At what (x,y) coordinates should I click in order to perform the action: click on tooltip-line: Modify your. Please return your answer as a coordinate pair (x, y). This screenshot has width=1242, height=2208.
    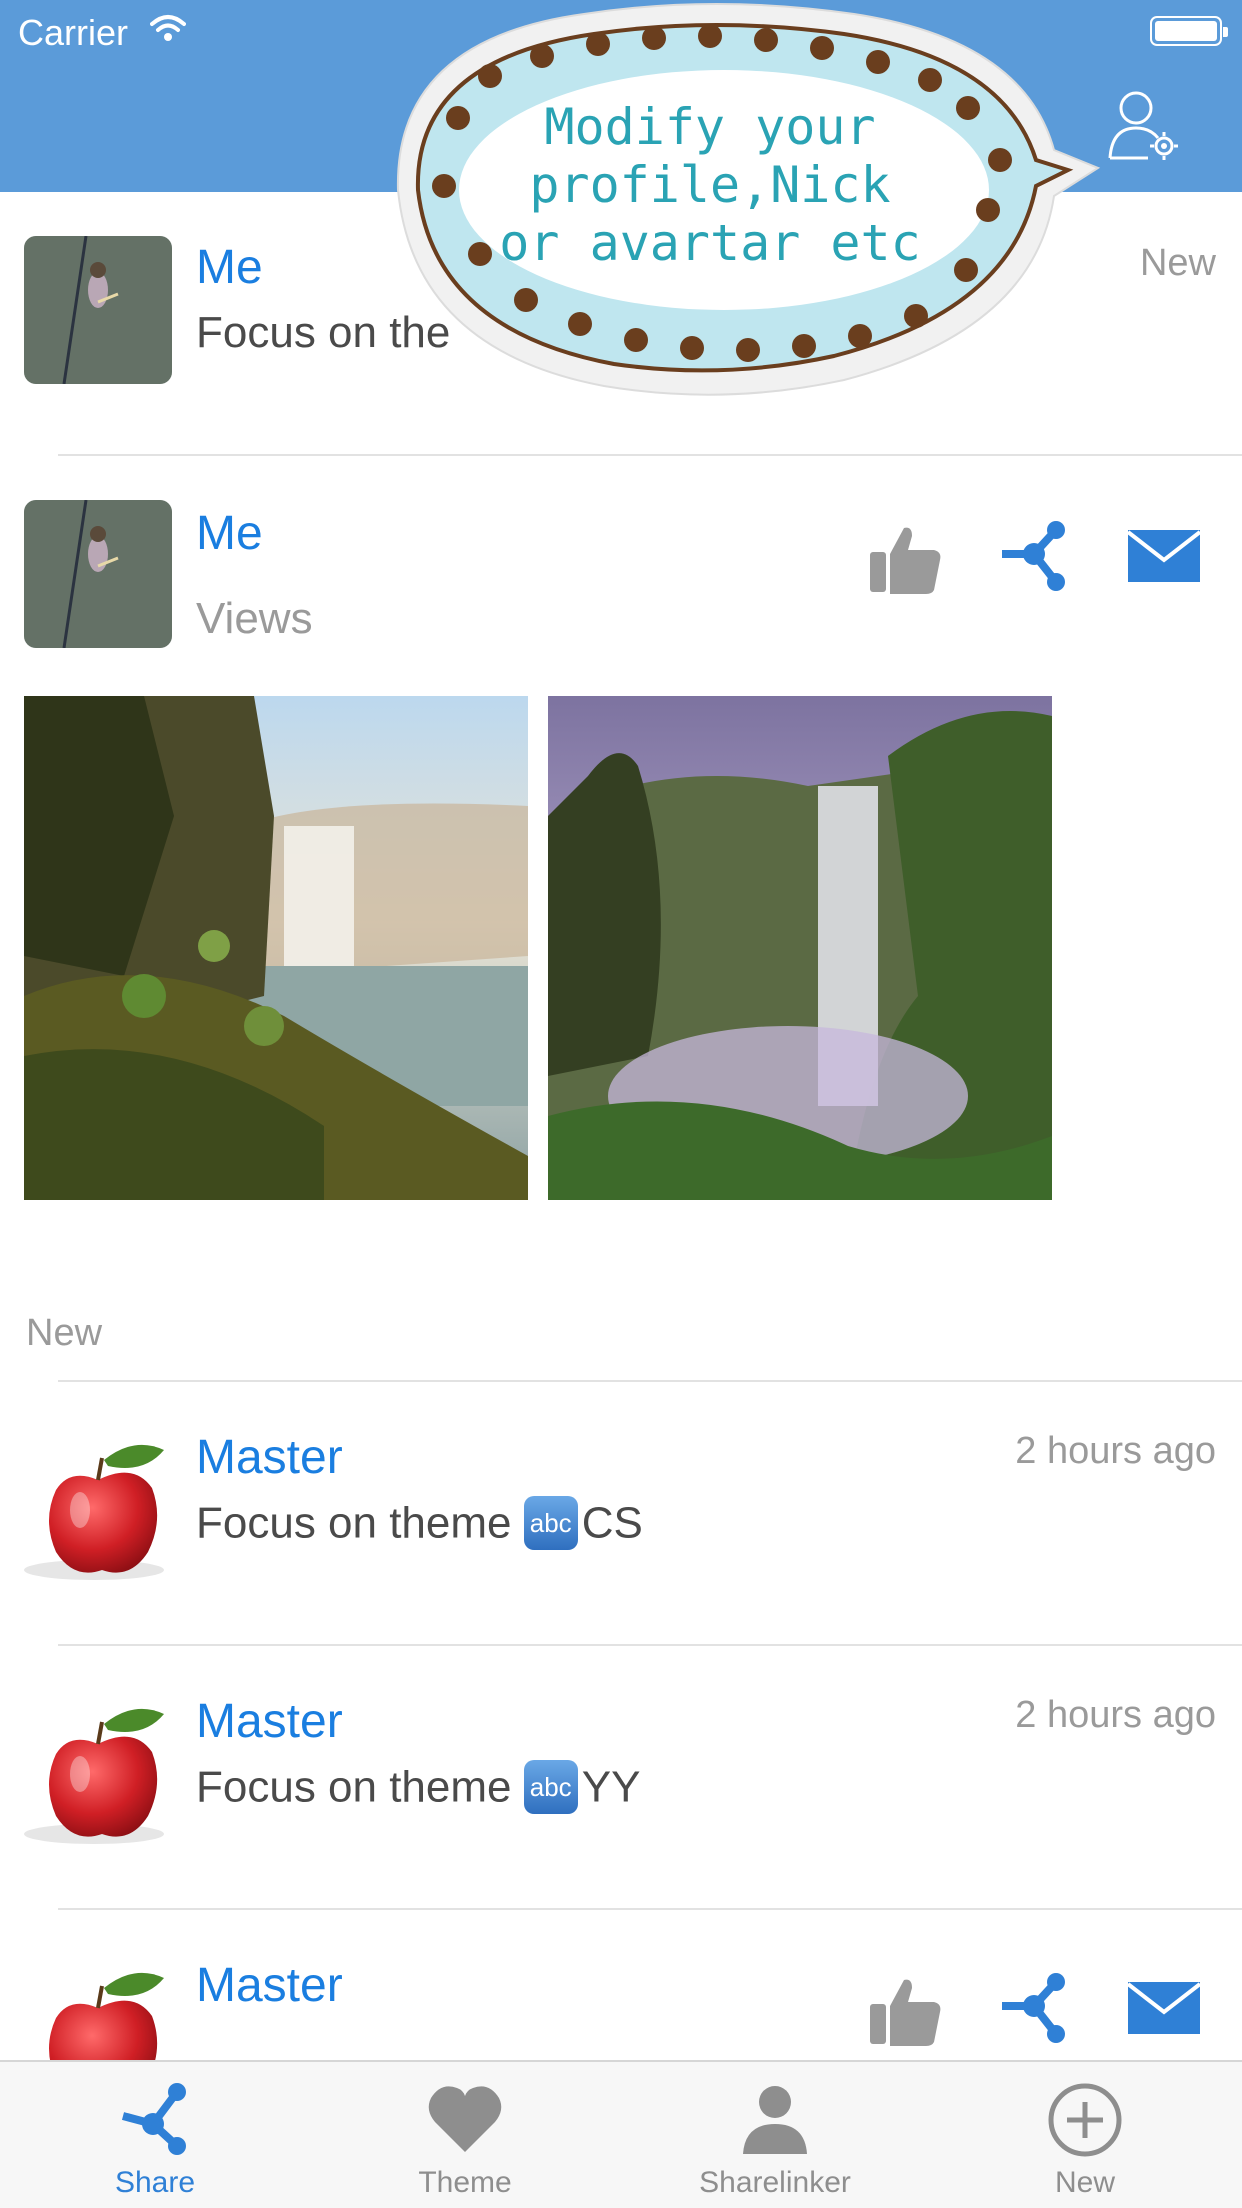
    Looking at the image, I should click on (710, 127).